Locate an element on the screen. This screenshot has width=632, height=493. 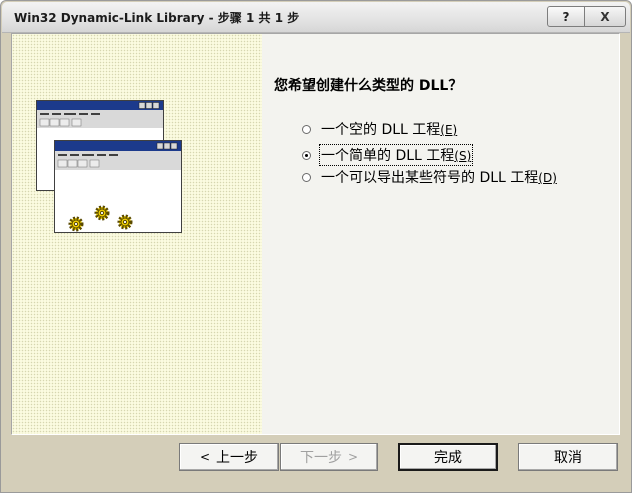
help-icon: ? is located at coordinates (566, 16).